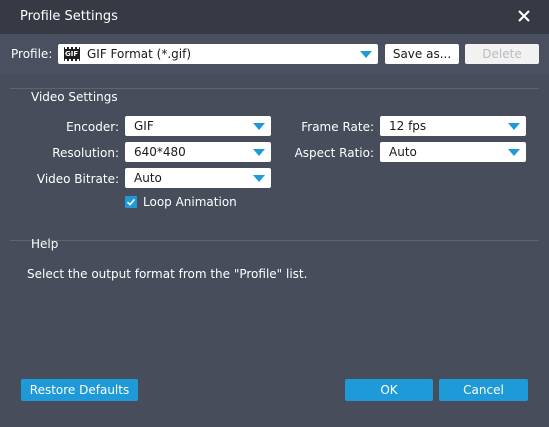 The height and width of the screenshot is (427, 549). What do you see at coordinates (79, 390) in the screenshot?
I see `restore-defaults-button: Restore Defaults` at bounding box center [79, 390].